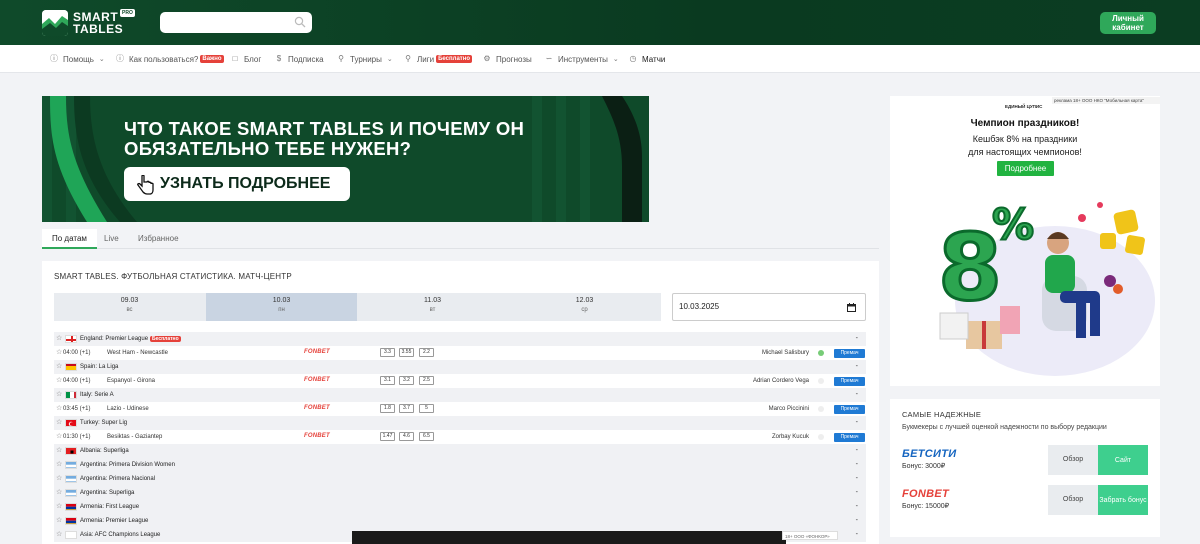 Image resolution: width=1200 pixels, height=544 pixels. I want to click on league-name: Turkey: Super Lig, so click(103, 423).